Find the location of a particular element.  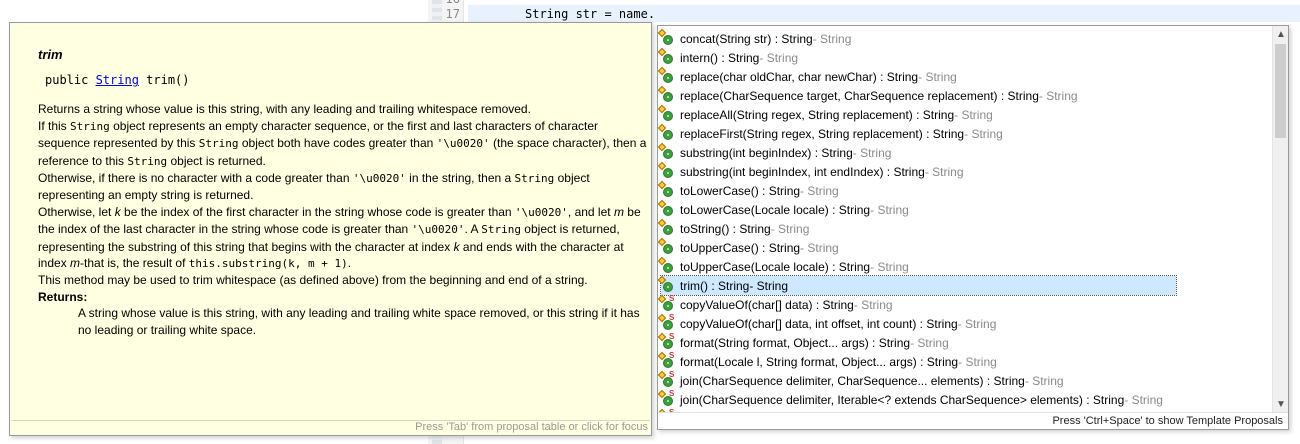

text: Otherwise, let is located at coordinates (76, 211).